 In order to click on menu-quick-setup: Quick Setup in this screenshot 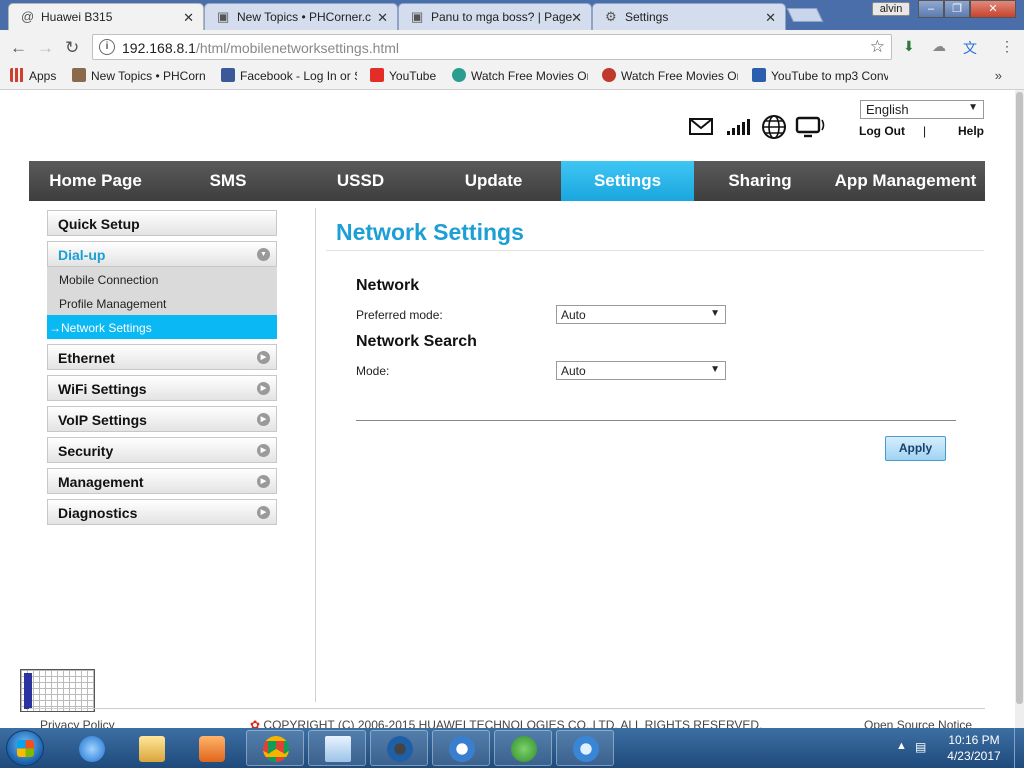, I will do `click(162, 223)`.